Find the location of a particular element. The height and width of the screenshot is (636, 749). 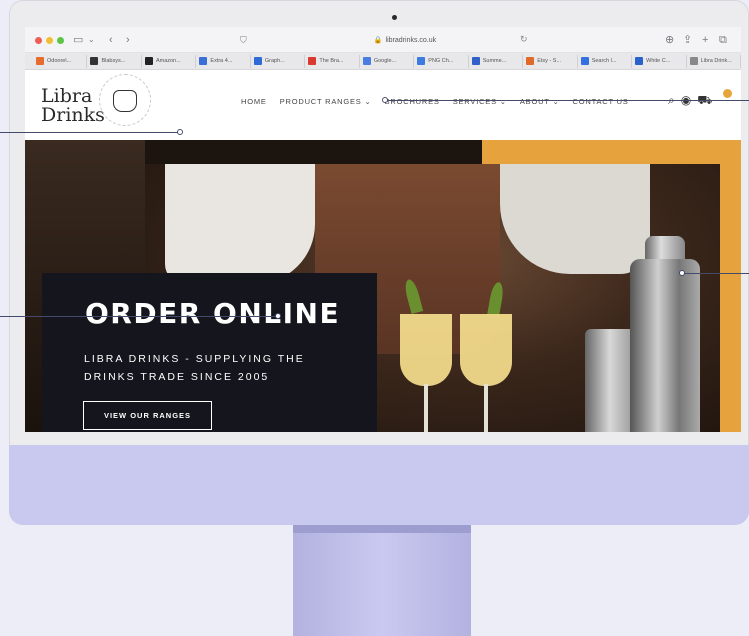

new-tab-icon: + is located at coordinates (705, 40).